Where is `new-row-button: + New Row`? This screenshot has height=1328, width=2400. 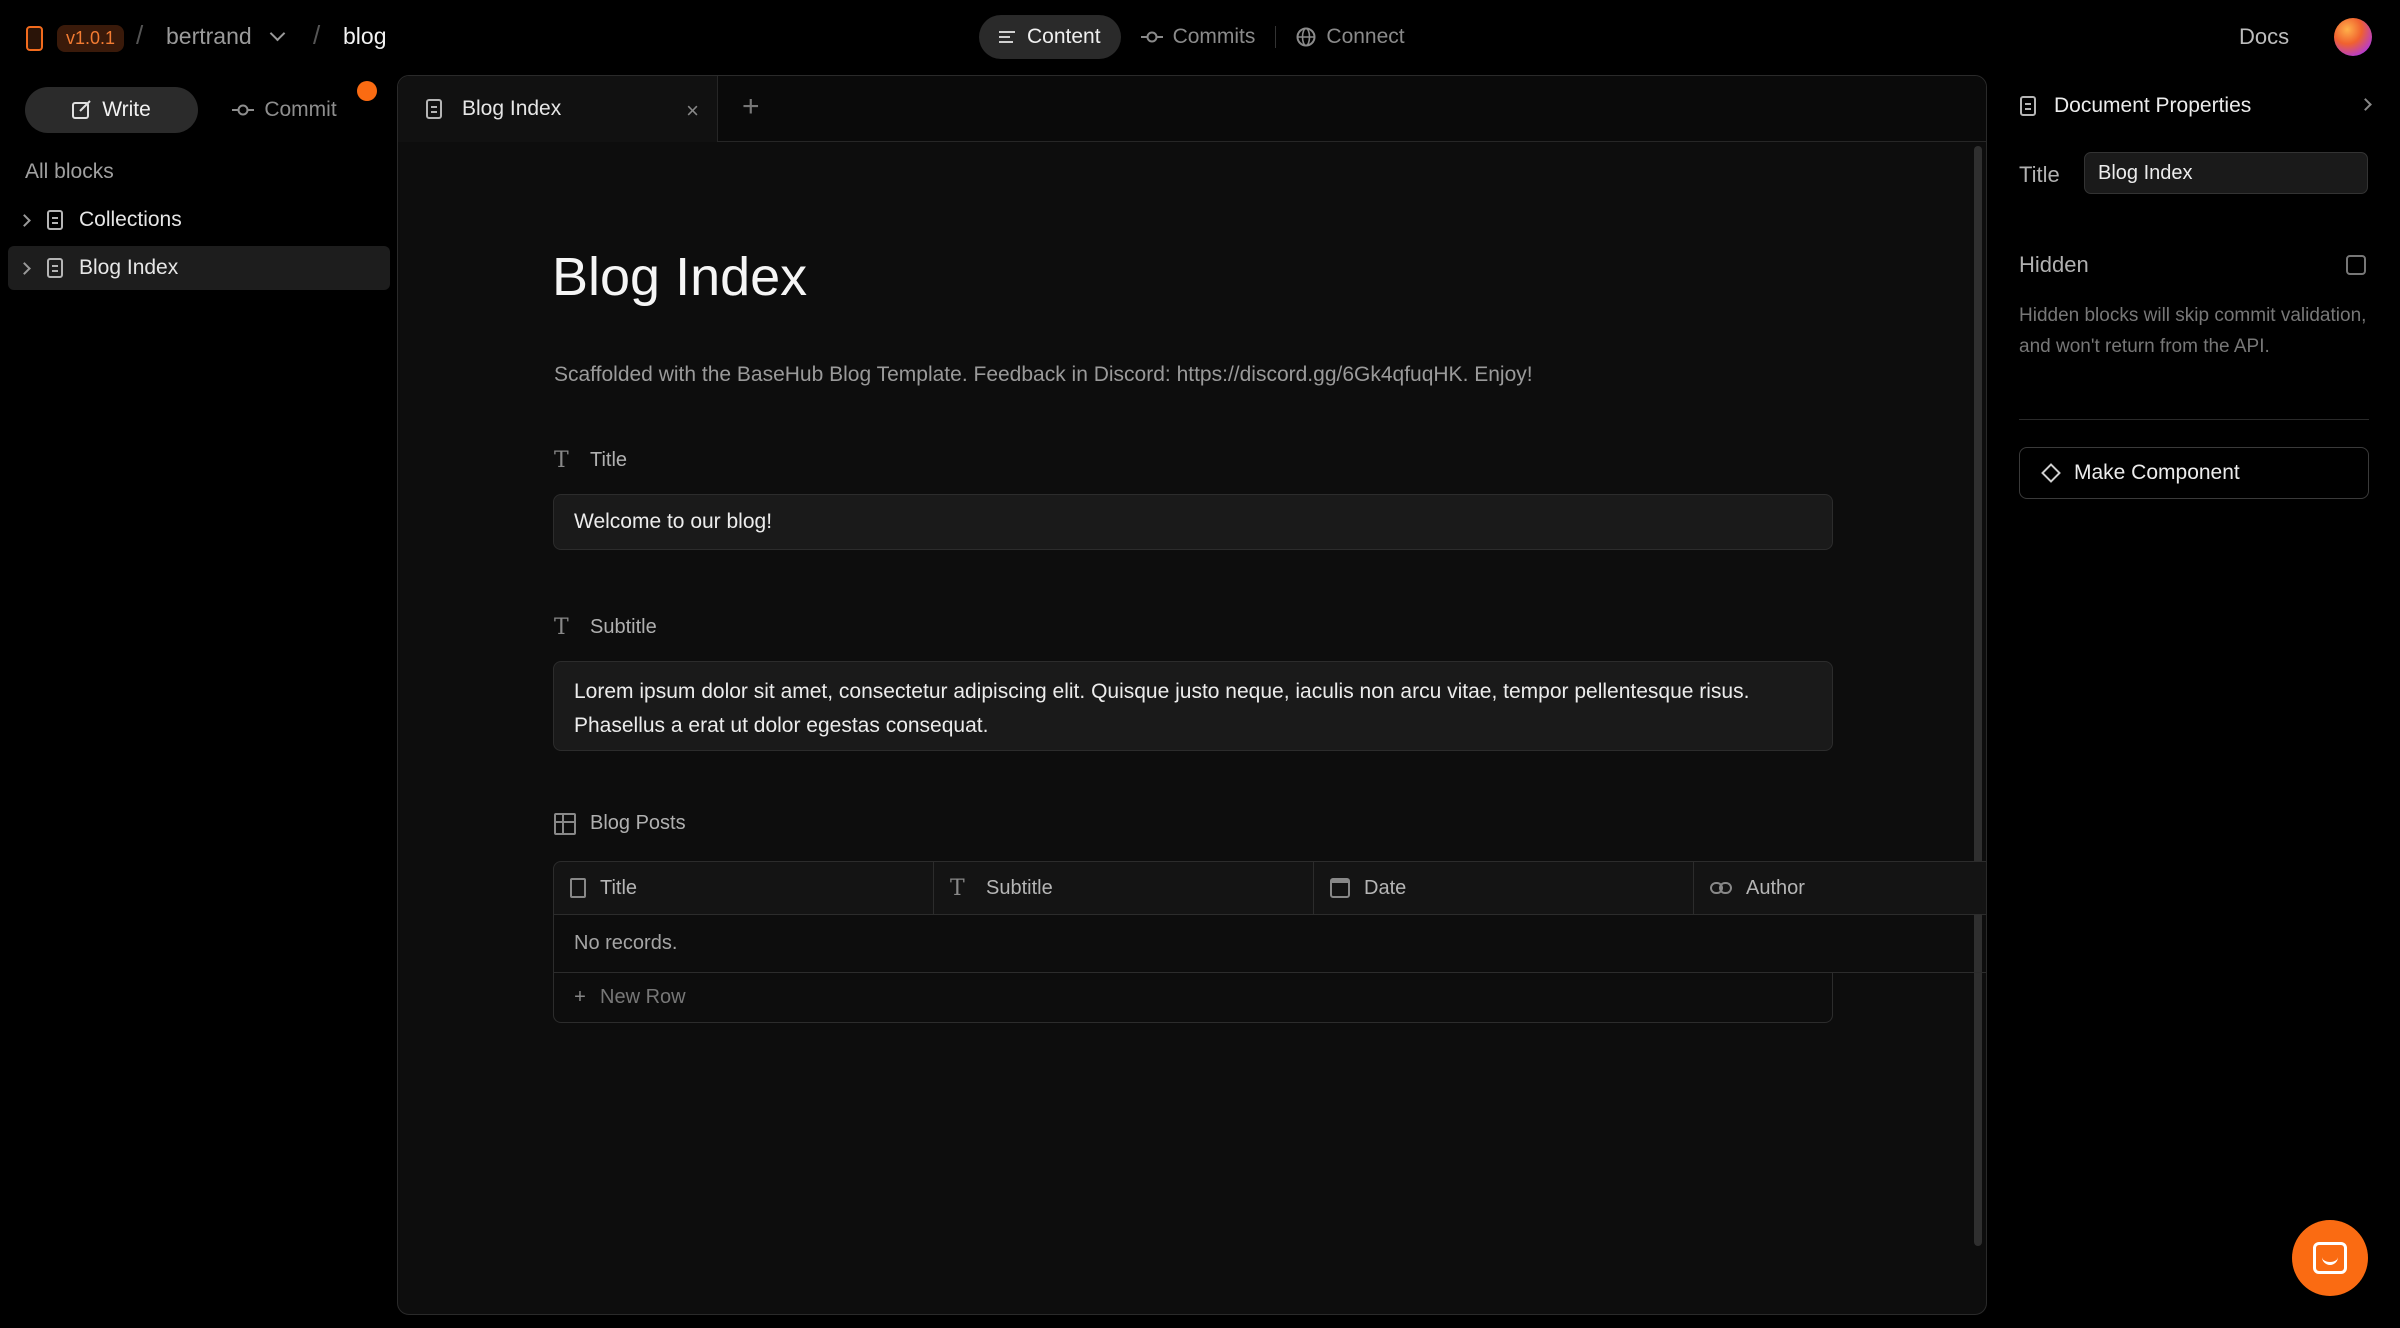 new-row-button: + New Row is located at coordinates (1193, 998).